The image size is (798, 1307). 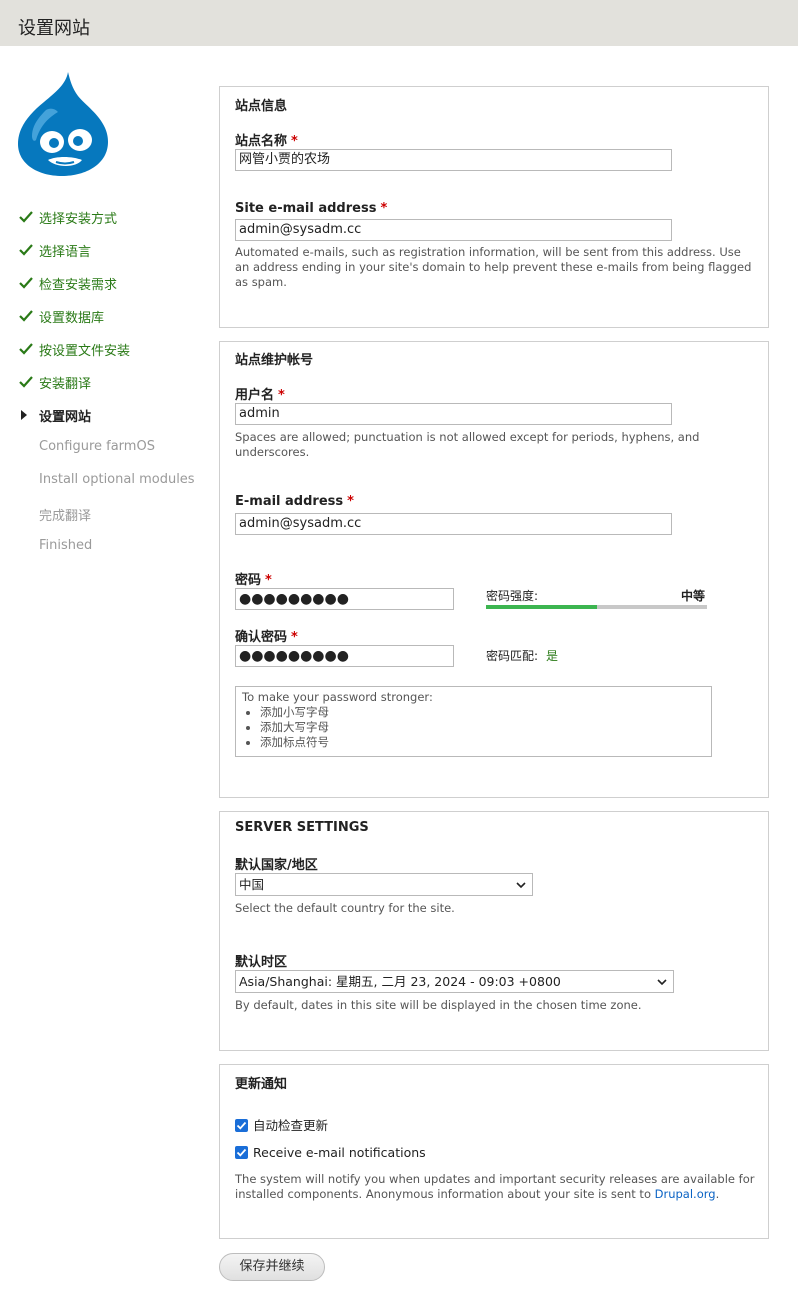 What do you see at coordinates (482, 727) in the screenshot?
I see `password-hint: 添加大写字母` at bounding box center [482, 727].